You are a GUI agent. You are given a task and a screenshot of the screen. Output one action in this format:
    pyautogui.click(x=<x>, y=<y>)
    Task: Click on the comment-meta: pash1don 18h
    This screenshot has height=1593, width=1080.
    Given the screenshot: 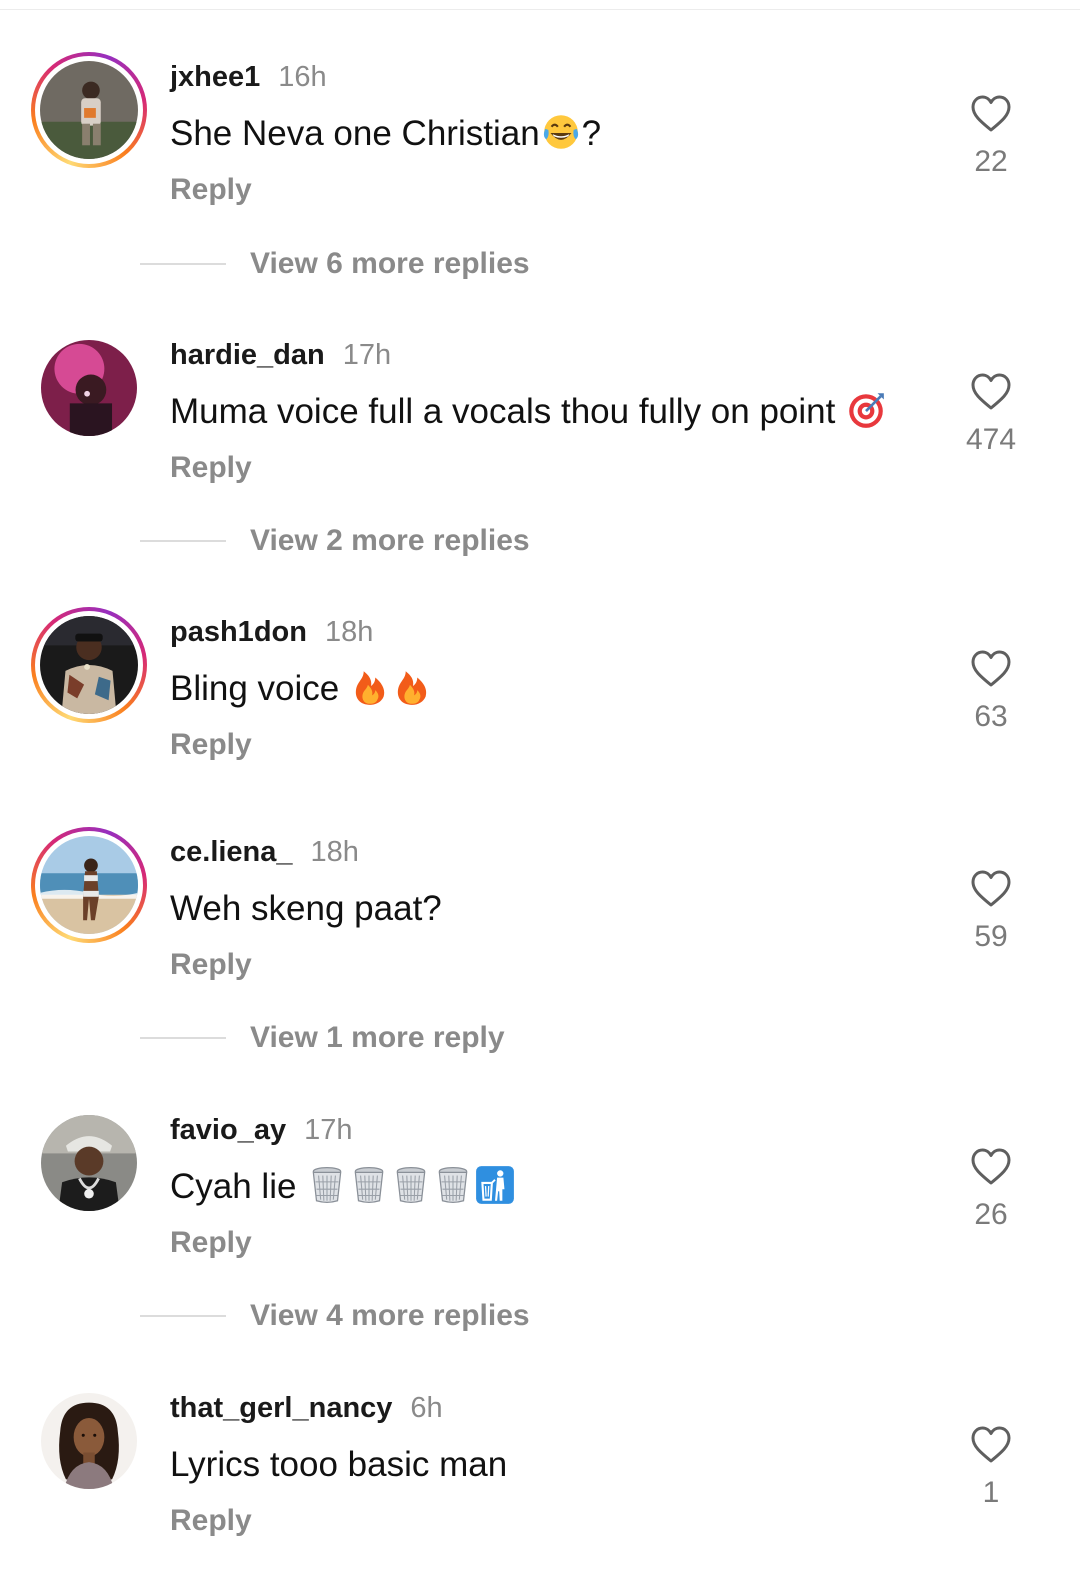 What is the action you would take?
    pyautogui.click(x=271, y=632)
    